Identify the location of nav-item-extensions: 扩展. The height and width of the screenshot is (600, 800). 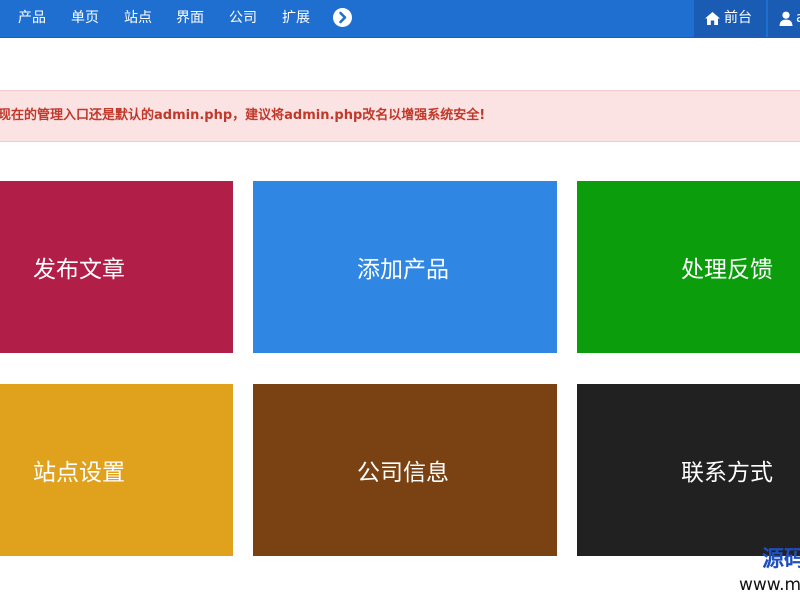
(296, 18).